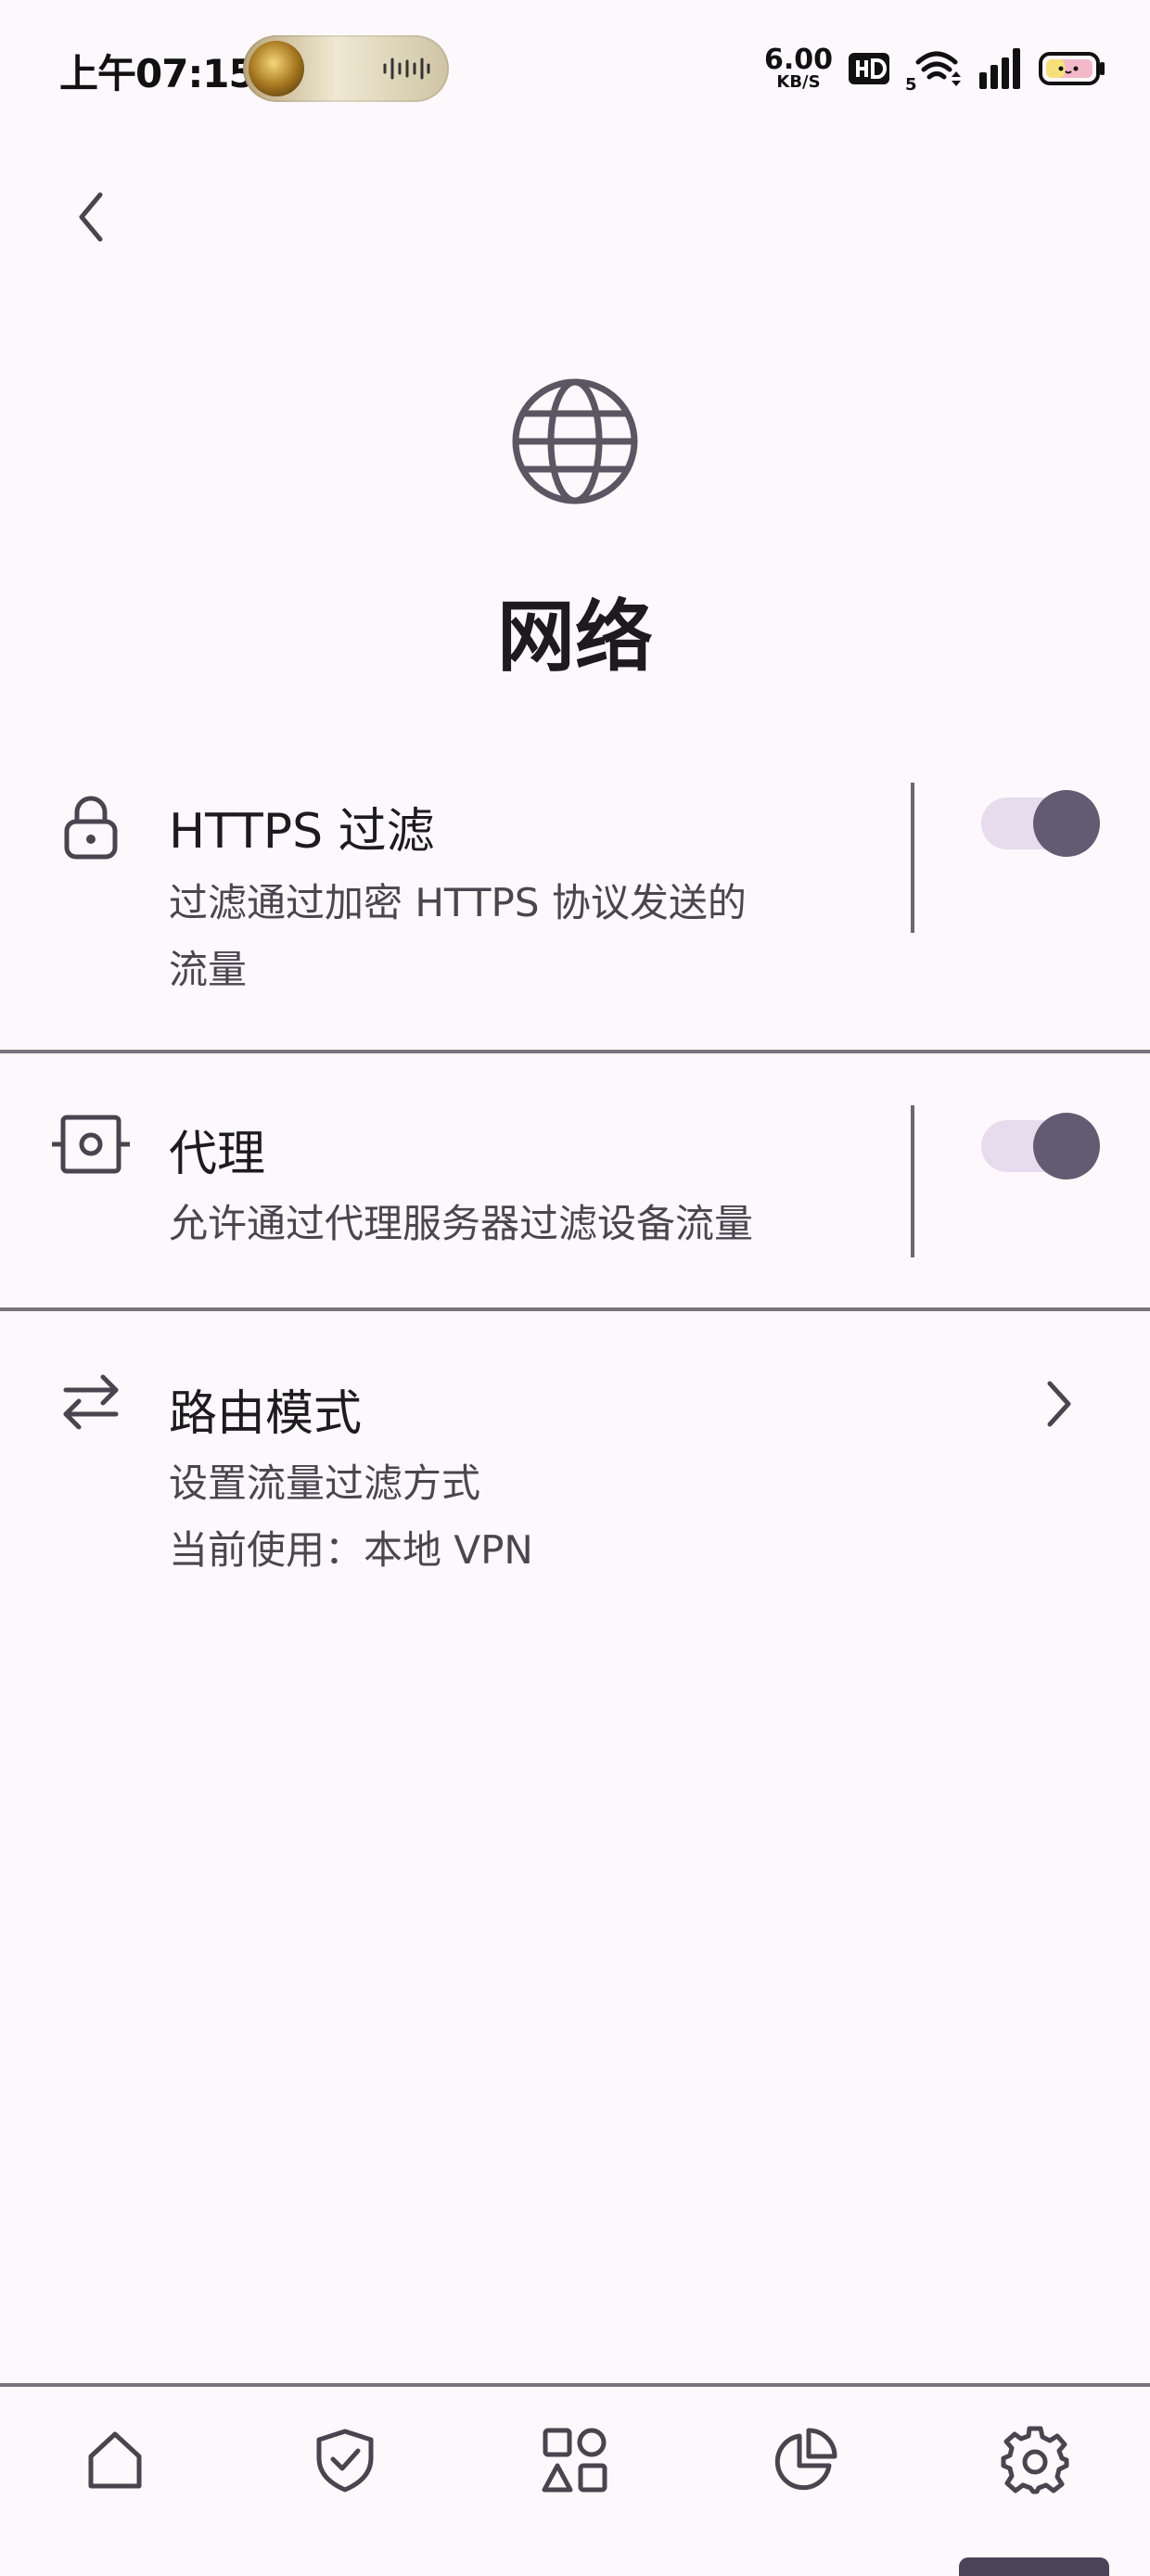  What do you see at coordinates (1059, 1404) in the screenshot?
I see `chevron-right-icon` at bounding box center [1059, 1404].